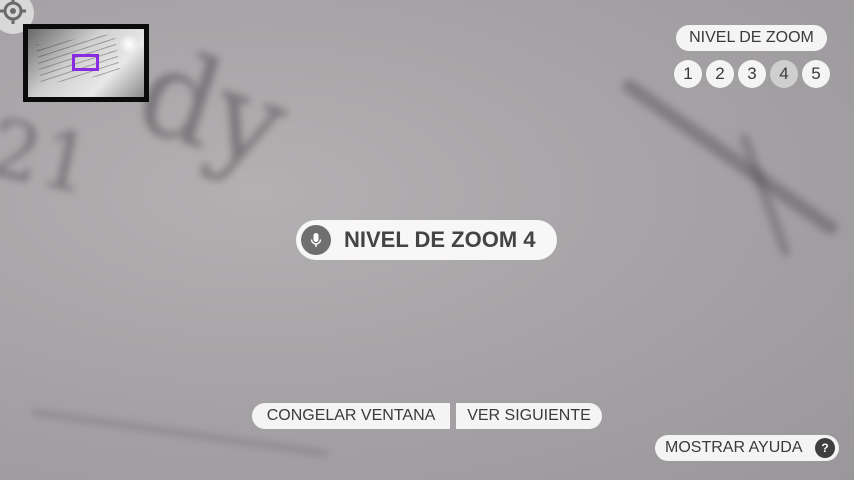  What do you see at coordinates (129, 44) in the screenshot?
I see `minimap-glare` at bounding box center [129, 44].